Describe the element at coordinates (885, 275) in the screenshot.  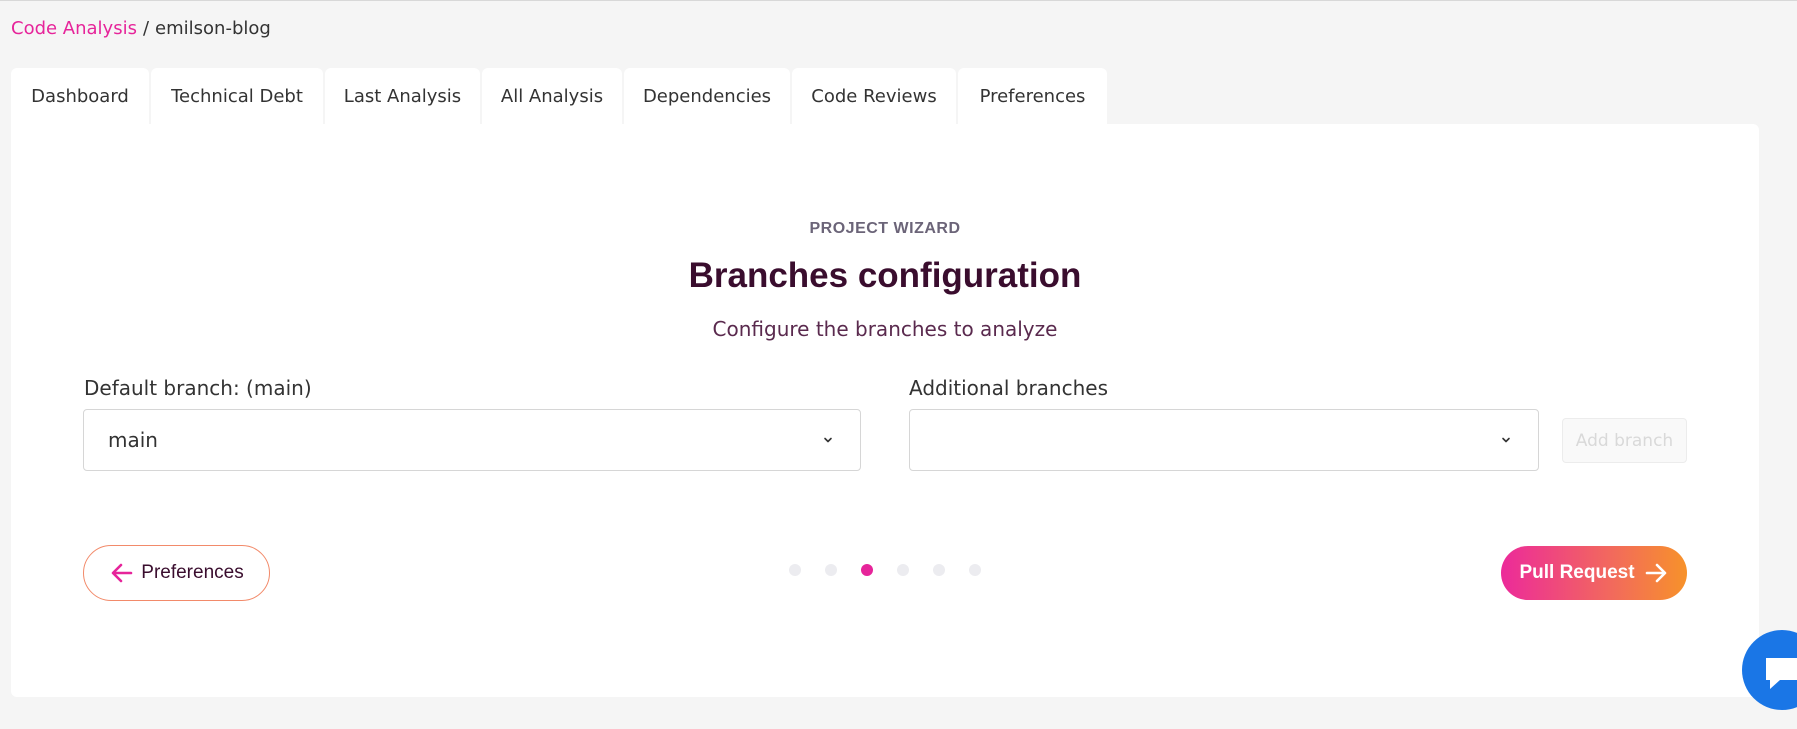
I see `page-title: Branches configuration` at that location.